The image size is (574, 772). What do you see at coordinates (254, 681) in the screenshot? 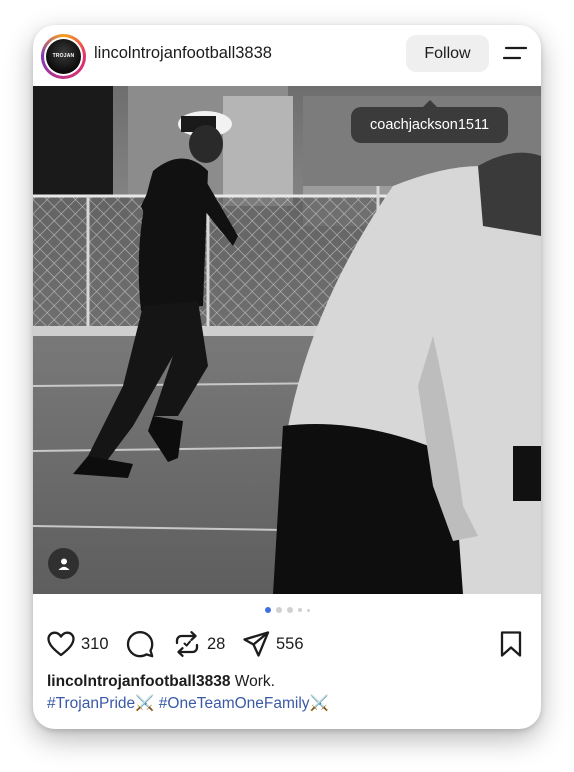
I see `caption-text: Work.` at bounding box center [254, 681].